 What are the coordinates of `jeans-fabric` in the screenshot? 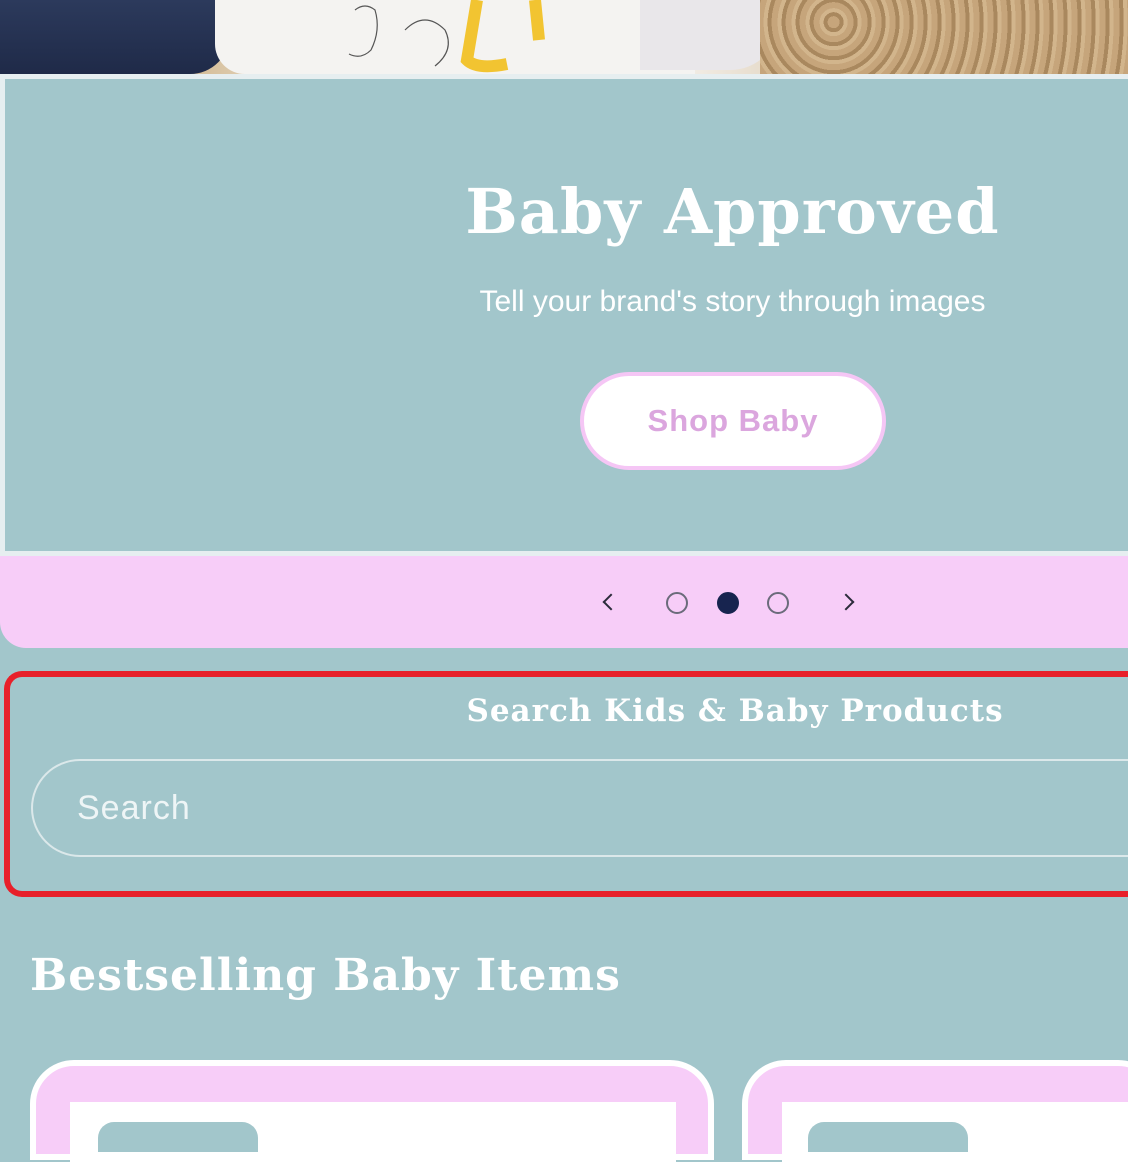 It's located at (115, 37).